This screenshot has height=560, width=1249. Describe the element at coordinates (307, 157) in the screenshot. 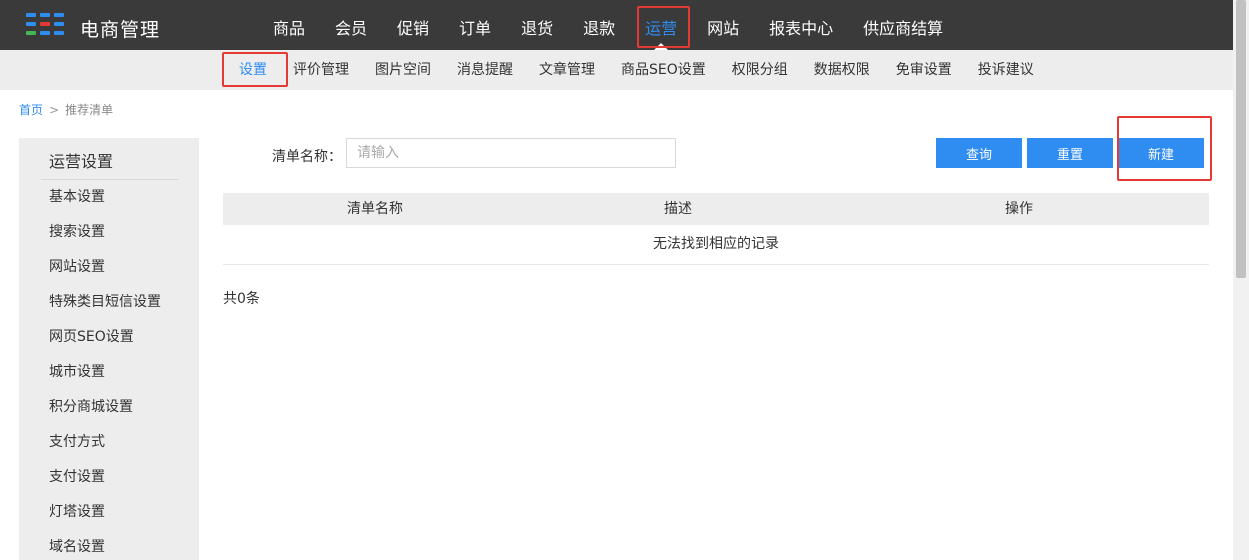

I see `search-label: 清单名称：` at that location.